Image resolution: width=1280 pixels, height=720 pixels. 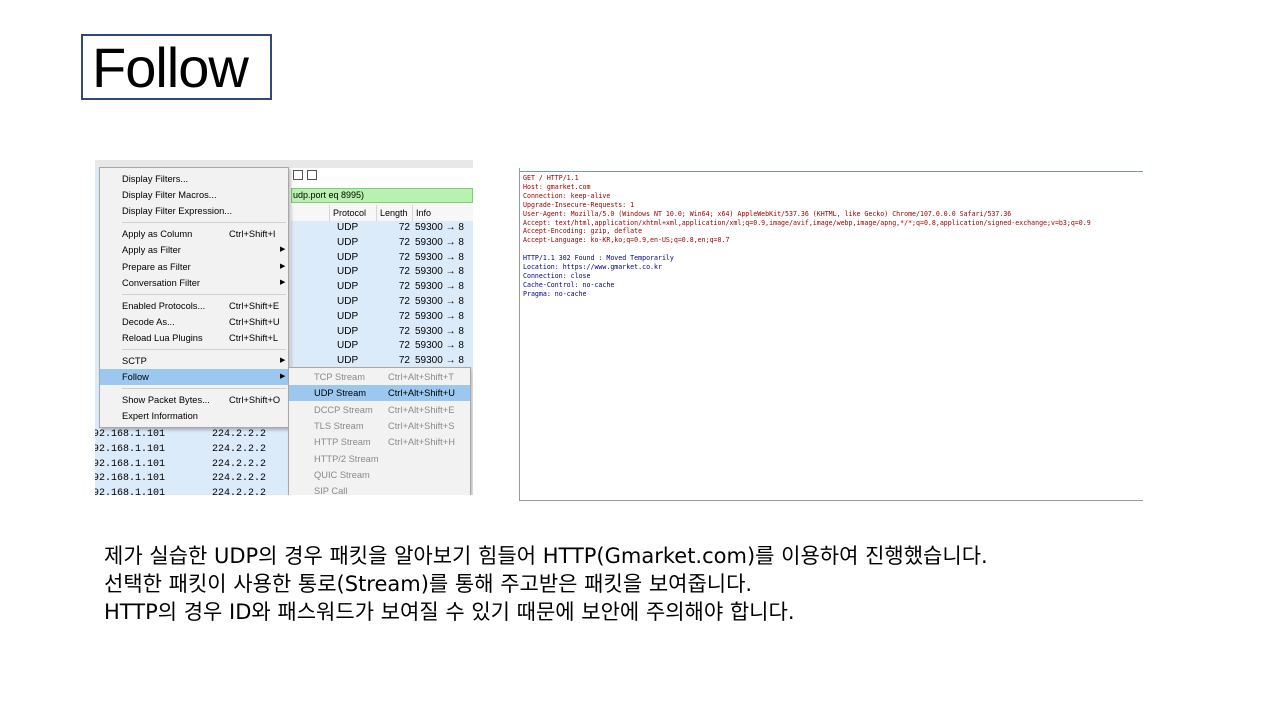 I want to click on menu-item-decode-as: Decode As... Ctrl+Shift+U, so click(x=194, y=322).